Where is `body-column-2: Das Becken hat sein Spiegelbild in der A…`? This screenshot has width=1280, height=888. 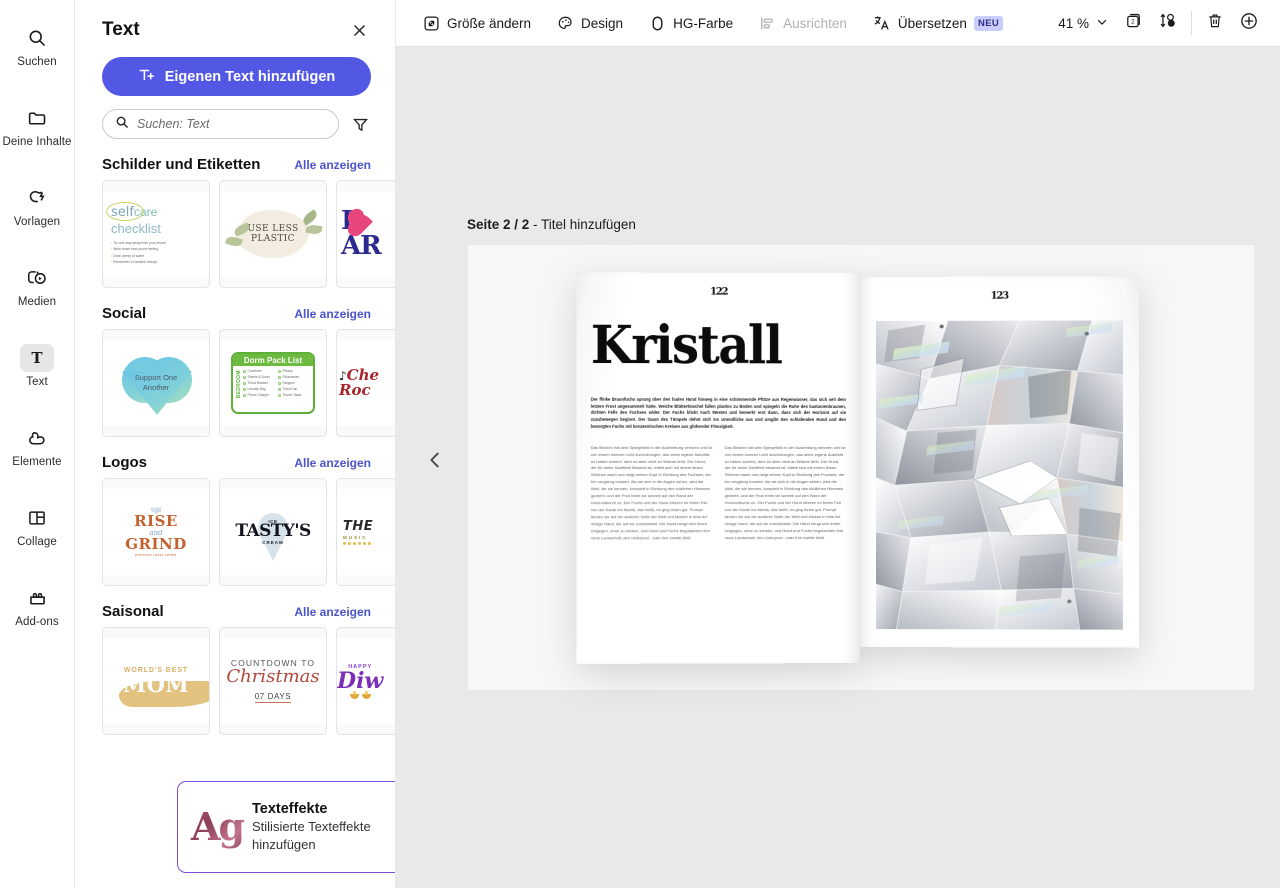
body-column-2: Das Becken hat sein Spiegelbild in der A… is located at coordinates (785, 494).